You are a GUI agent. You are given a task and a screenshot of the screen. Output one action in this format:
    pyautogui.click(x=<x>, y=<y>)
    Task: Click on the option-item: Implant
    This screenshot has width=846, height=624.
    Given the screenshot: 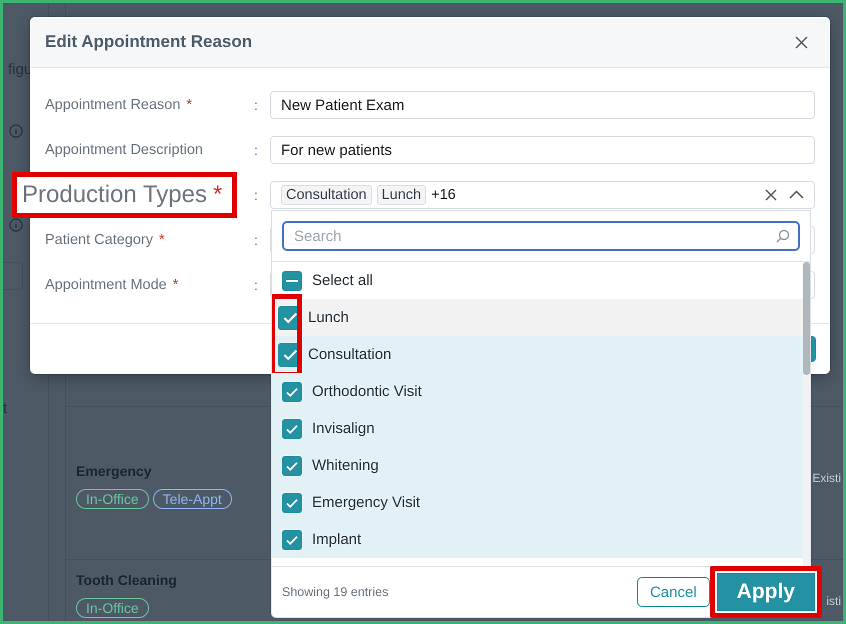 What is the action you would take?
    pyautogui.click(x=537, y=539)
    